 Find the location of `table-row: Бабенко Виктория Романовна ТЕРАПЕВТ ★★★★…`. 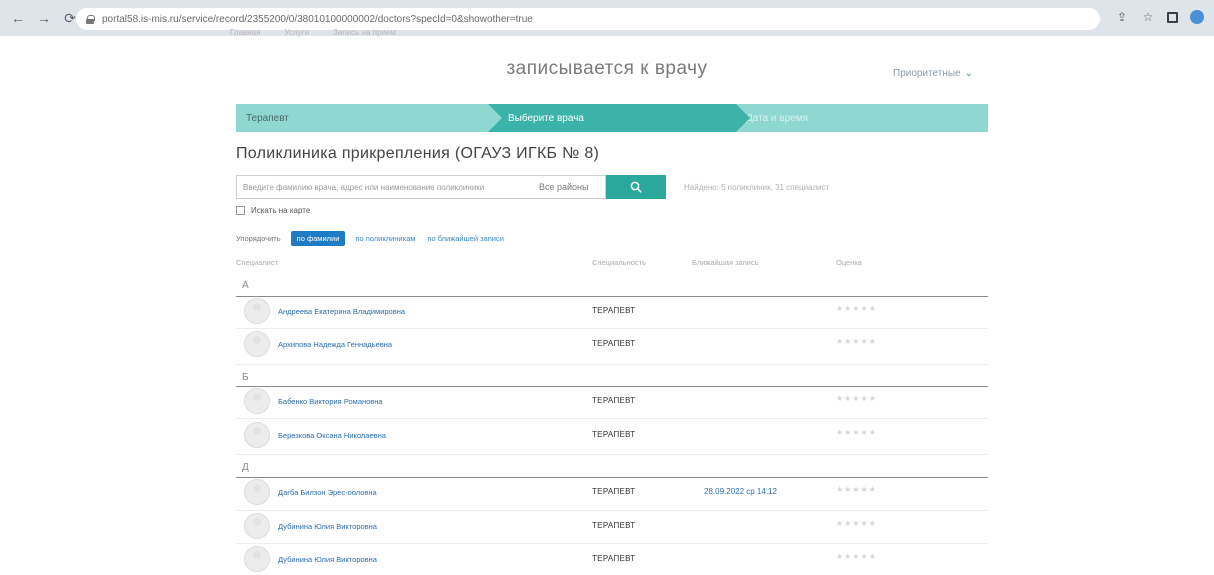

table-row: Бабенко Виктория Романовна ТЕРАПЕВТ ★★★★… is located at coordinates (612, 402).